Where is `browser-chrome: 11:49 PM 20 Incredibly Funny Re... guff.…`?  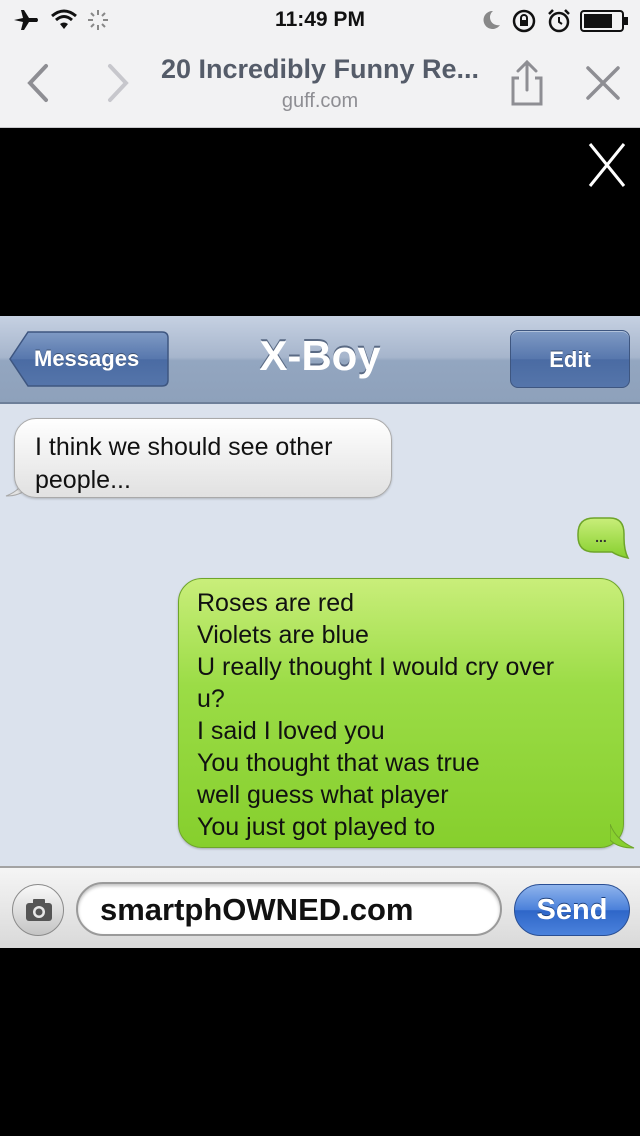 browser-chrome: 11:49 PM 20 Incredibly Funny Re... guff.… is located at coordinates (320, 64).